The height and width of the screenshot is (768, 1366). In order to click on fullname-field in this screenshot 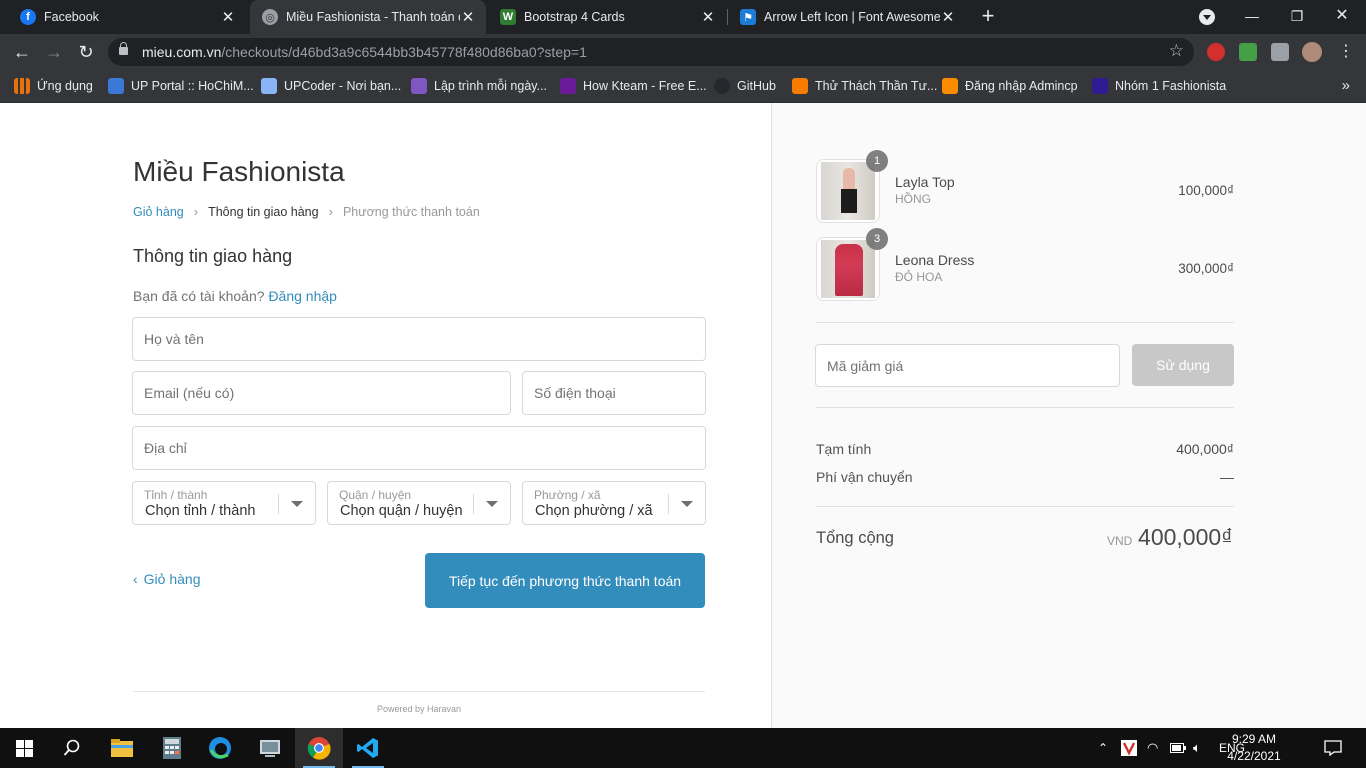, I will do `click(419, 339)`.